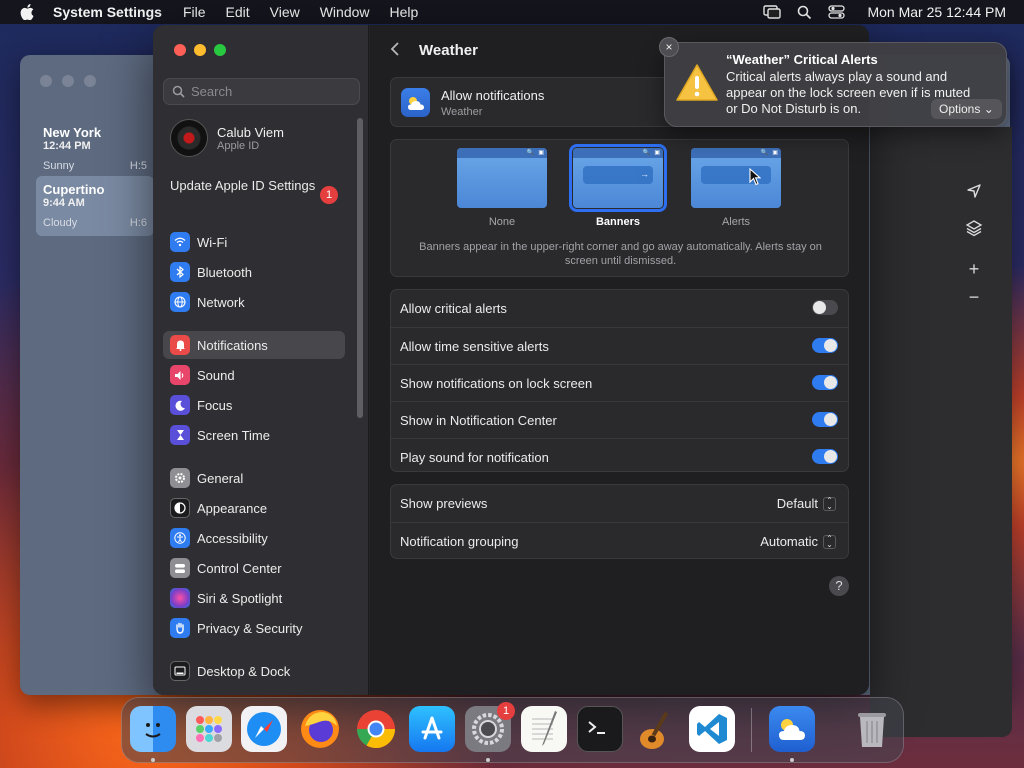 This screenshot has width=1024, height=768. Describe the element at coordinates (254, 628) in the screenshot. I see `sidebar-item-privacy-security: Privacy & Security` at that location.